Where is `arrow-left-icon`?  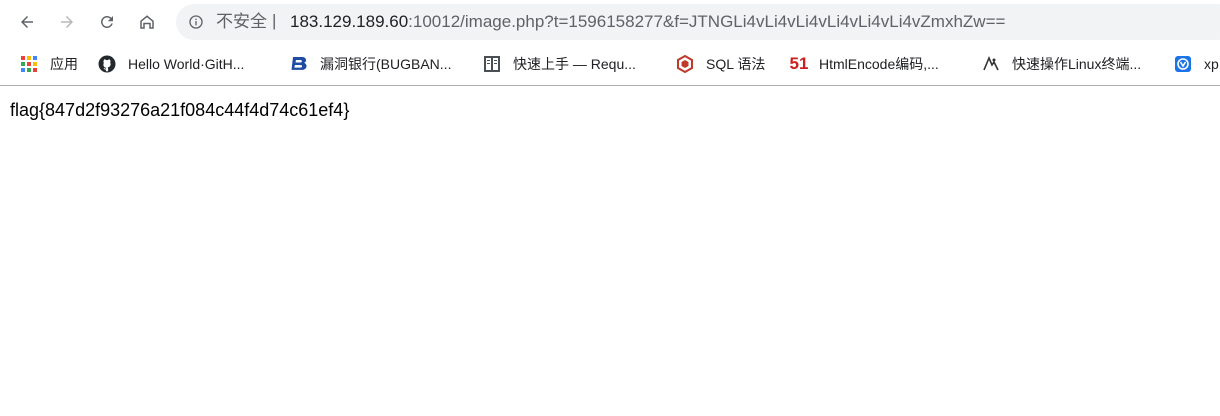
arrow-left-icon is located at coordinates (27, 22).